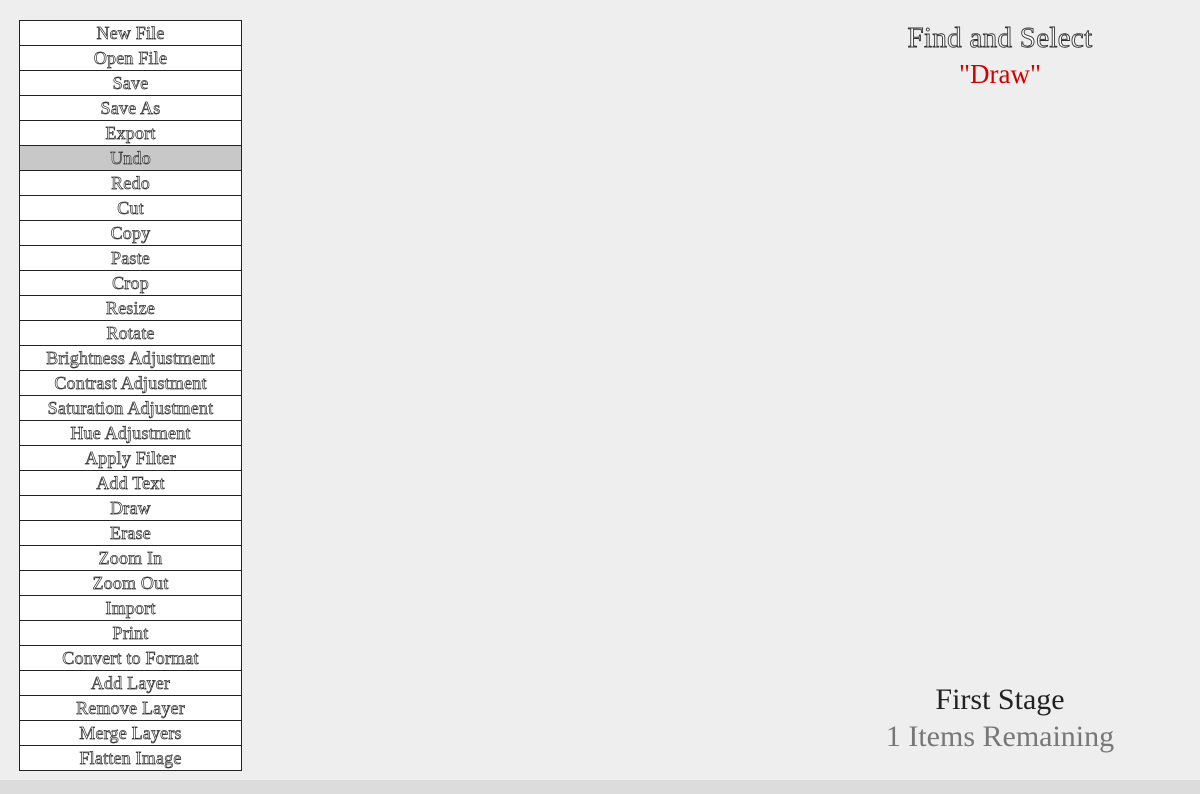 This screenshot has height=794, width=1200. Describe the element at coordinates (1000, 736) in the screenshot. I see `items-remaining-label: 1 Items Remaining` at that location.